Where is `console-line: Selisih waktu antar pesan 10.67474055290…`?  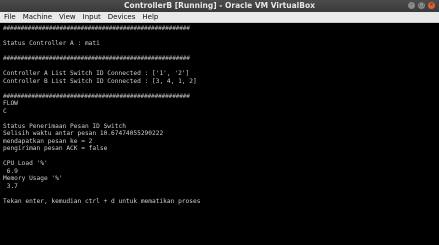 console-line: Selisih waktu antar pesan 10.67474055290… is located at coordinates (83, 133).